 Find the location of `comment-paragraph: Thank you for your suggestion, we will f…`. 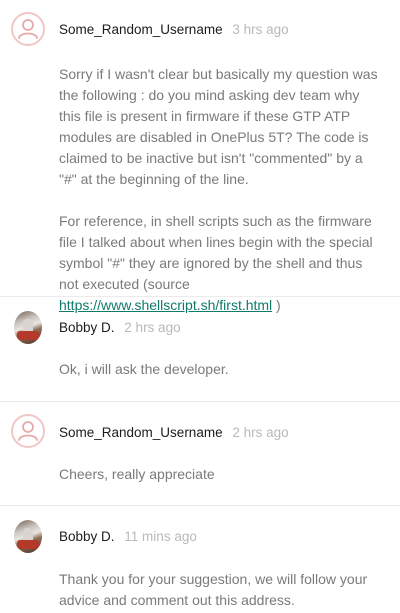

comment-paragraph: Thank you for your suggestion, we will f… is located at coordinates (213, 589).